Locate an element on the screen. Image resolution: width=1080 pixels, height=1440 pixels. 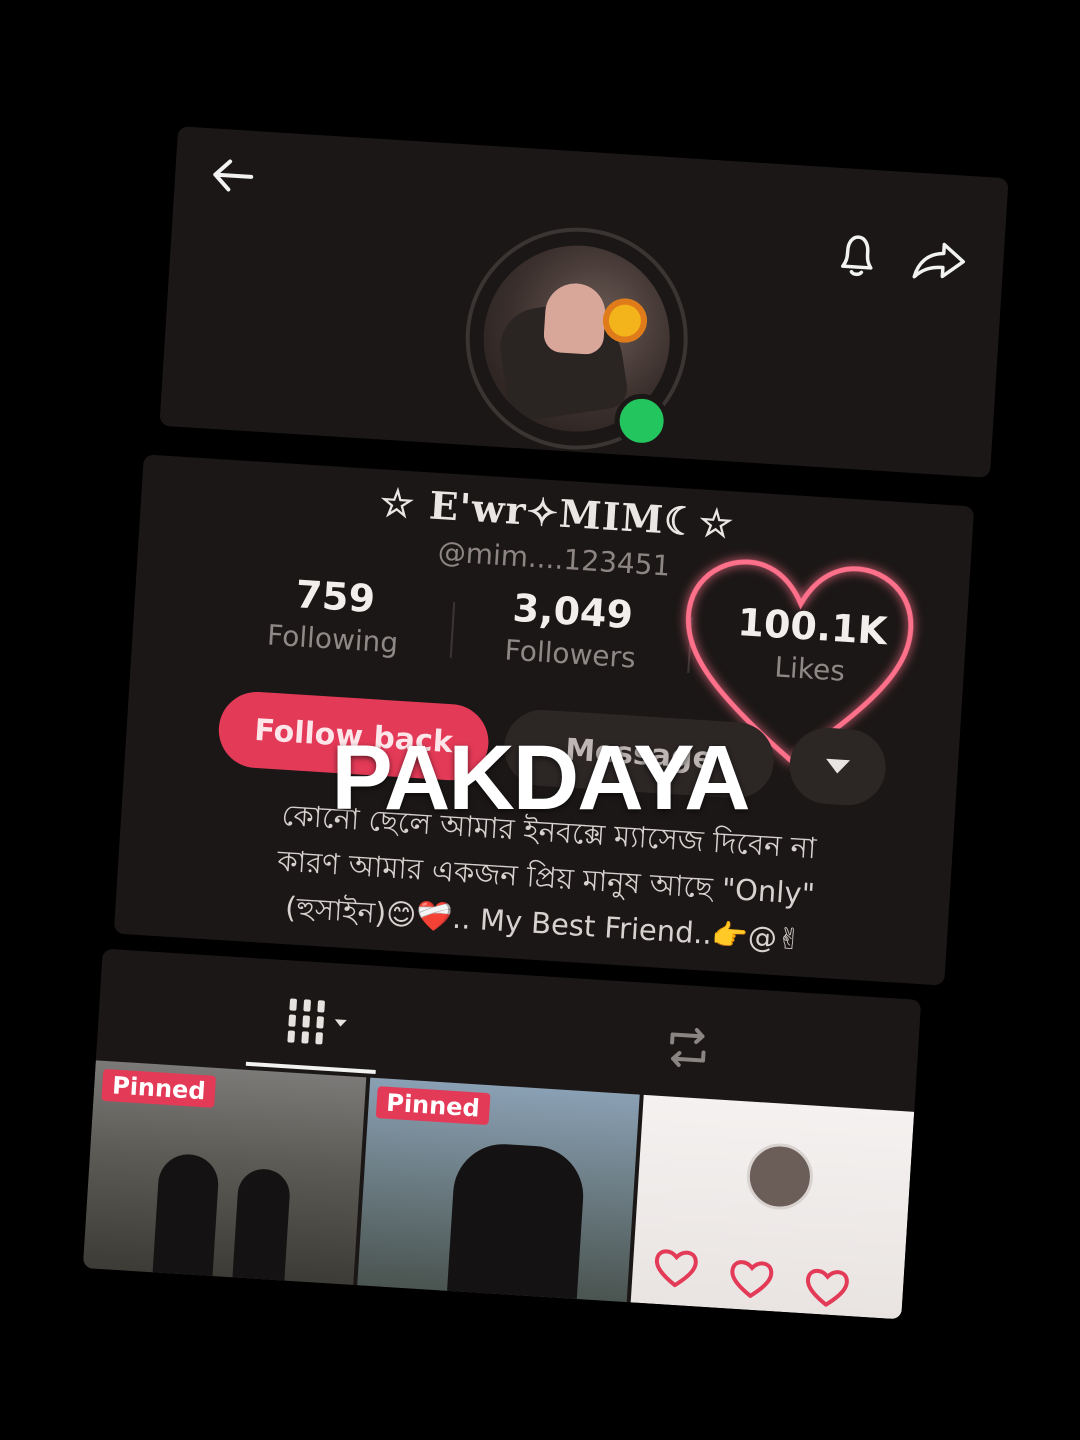
stat-likes: 100.1K Likes is located at coordinates (811, 644).